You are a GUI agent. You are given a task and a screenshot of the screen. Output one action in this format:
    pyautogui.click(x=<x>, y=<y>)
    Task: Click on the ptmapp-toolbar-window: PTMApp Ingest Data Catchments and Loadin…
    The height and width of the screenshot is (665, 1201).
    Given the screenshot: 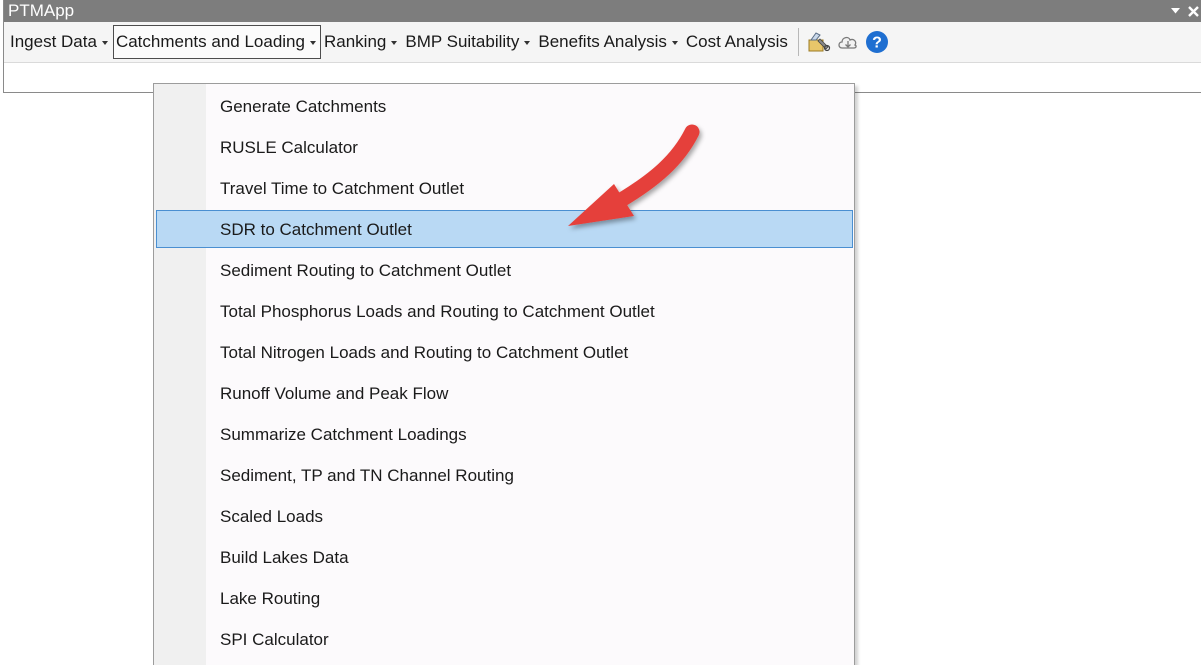 What is the action you would take?
    pyautogui.click(x=602, y=46)
    